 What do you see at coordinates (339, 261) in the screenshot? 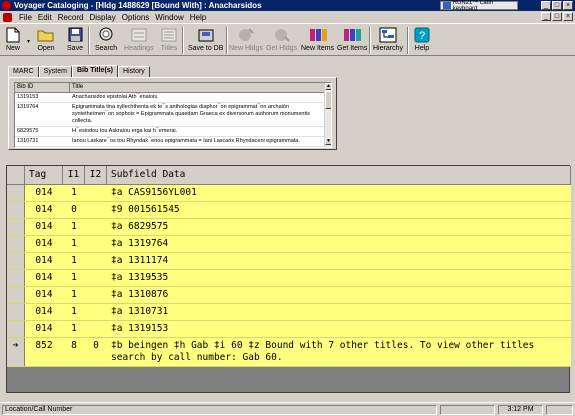
I see `subfield-data-cell: ‡a 1311174` at bounding box center [339, 261].